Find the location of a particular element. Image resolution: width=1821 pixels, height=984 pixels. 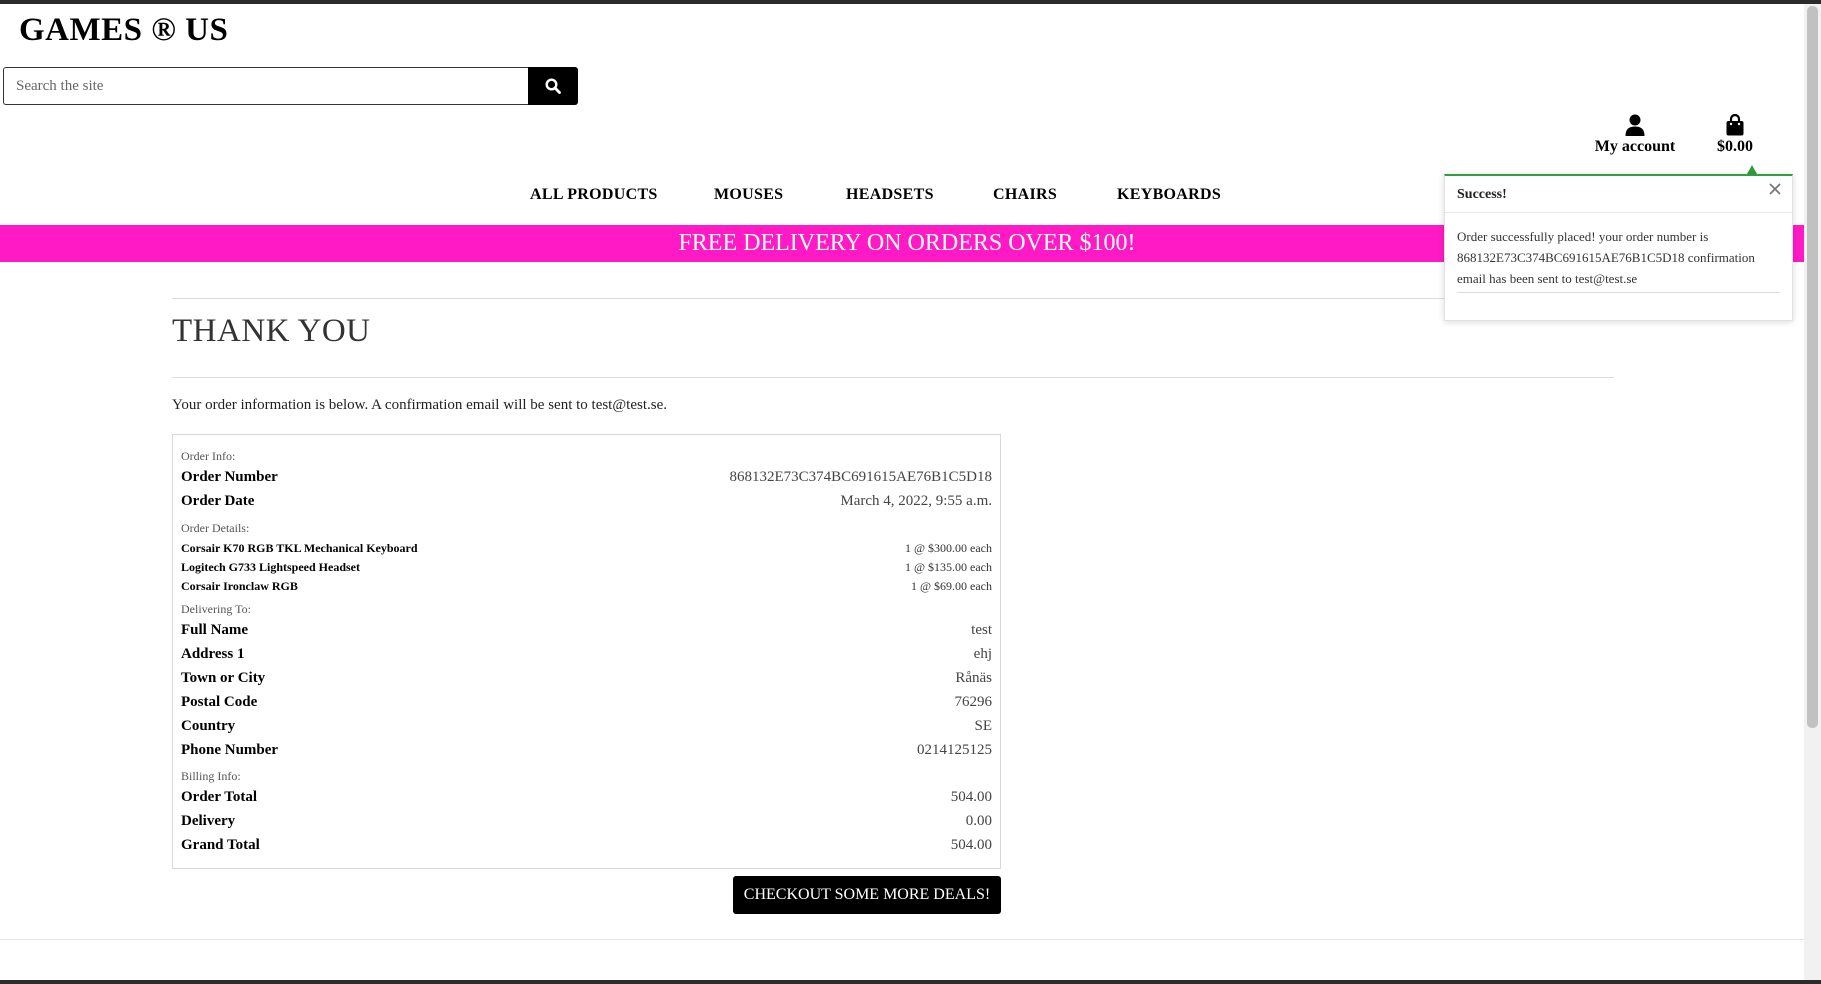

toast-title: Success! is located at coordinates (1482, 194).